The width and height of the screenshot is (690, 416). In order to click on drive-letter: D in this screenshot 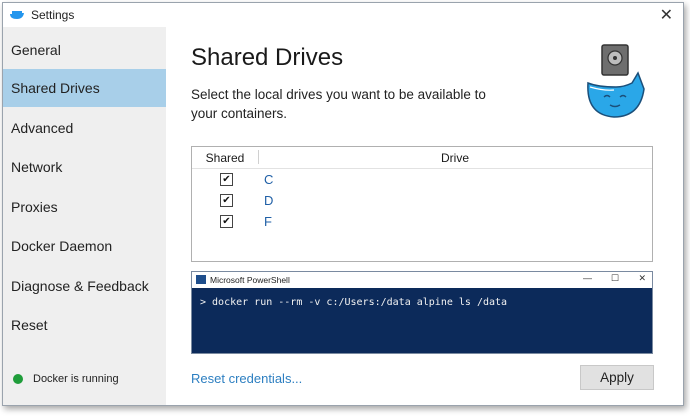, I will do `click(269, 200)`.